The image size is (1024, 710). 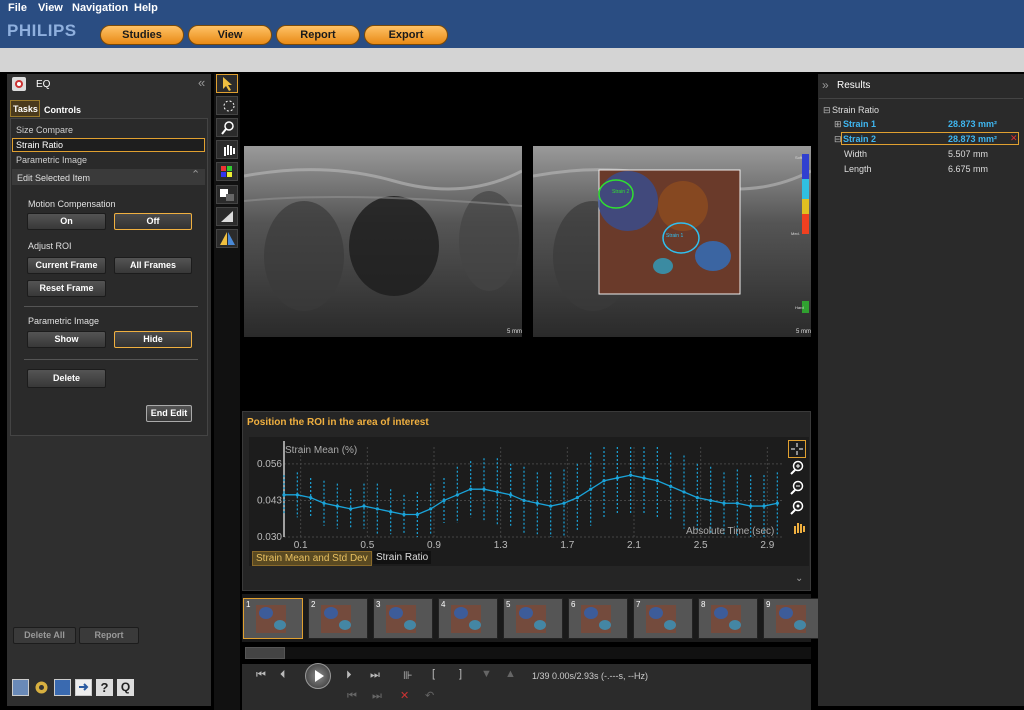 I want to click on report-button: Report, so click(x=318, y=35).